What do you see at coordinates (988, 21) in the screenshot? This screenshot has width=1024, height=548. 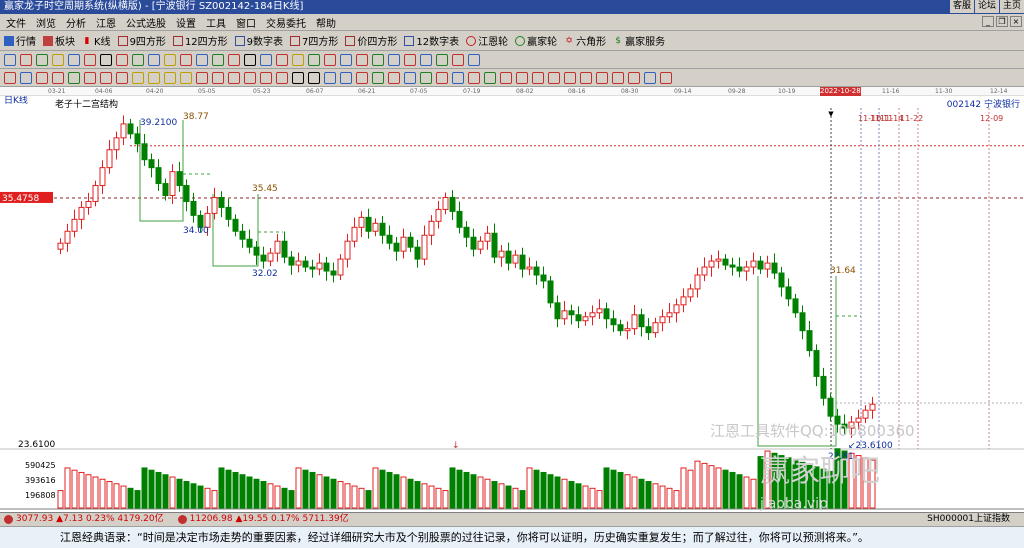 I see `minimize-icon: _` at bounding box center [988, 21].